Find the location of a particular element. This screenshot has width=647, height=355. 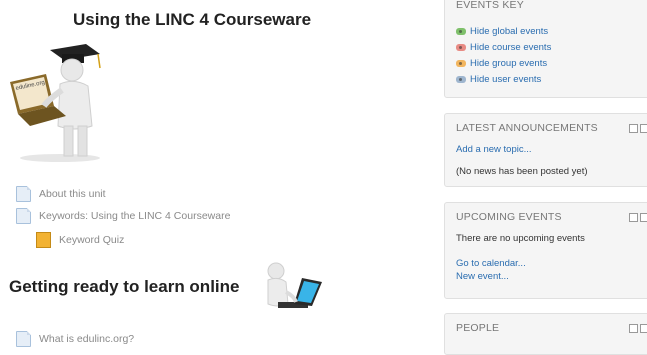

activity-link: About this unit is located at coordinates (61, 194).